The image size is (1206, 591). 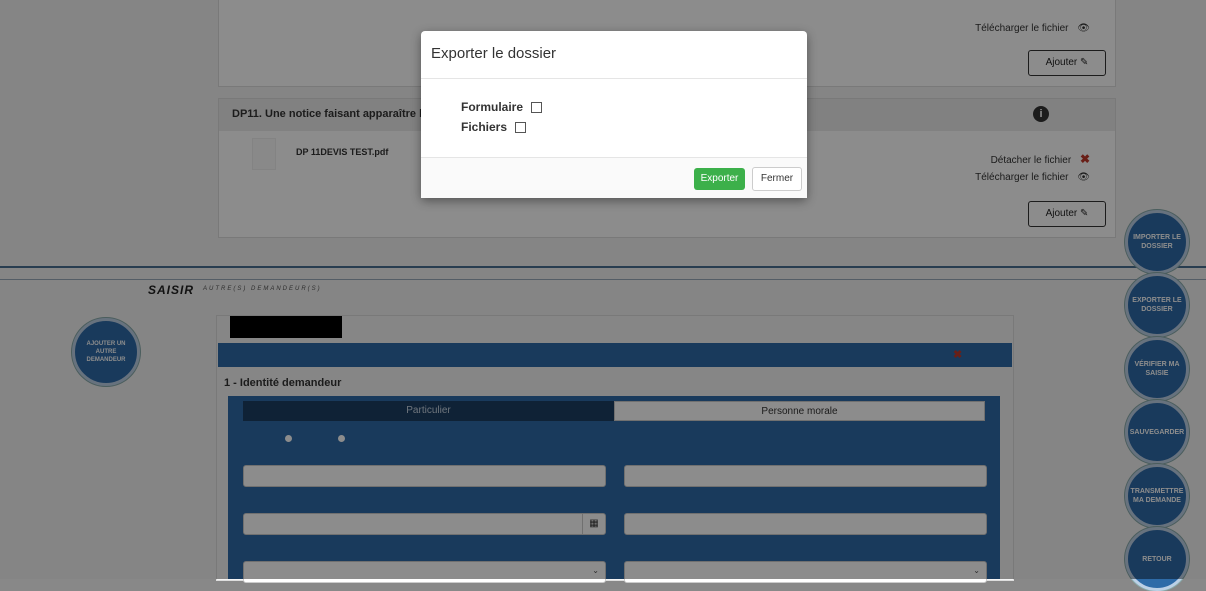 I want to click on close-button: Fermer, so click(x=777, y=179).